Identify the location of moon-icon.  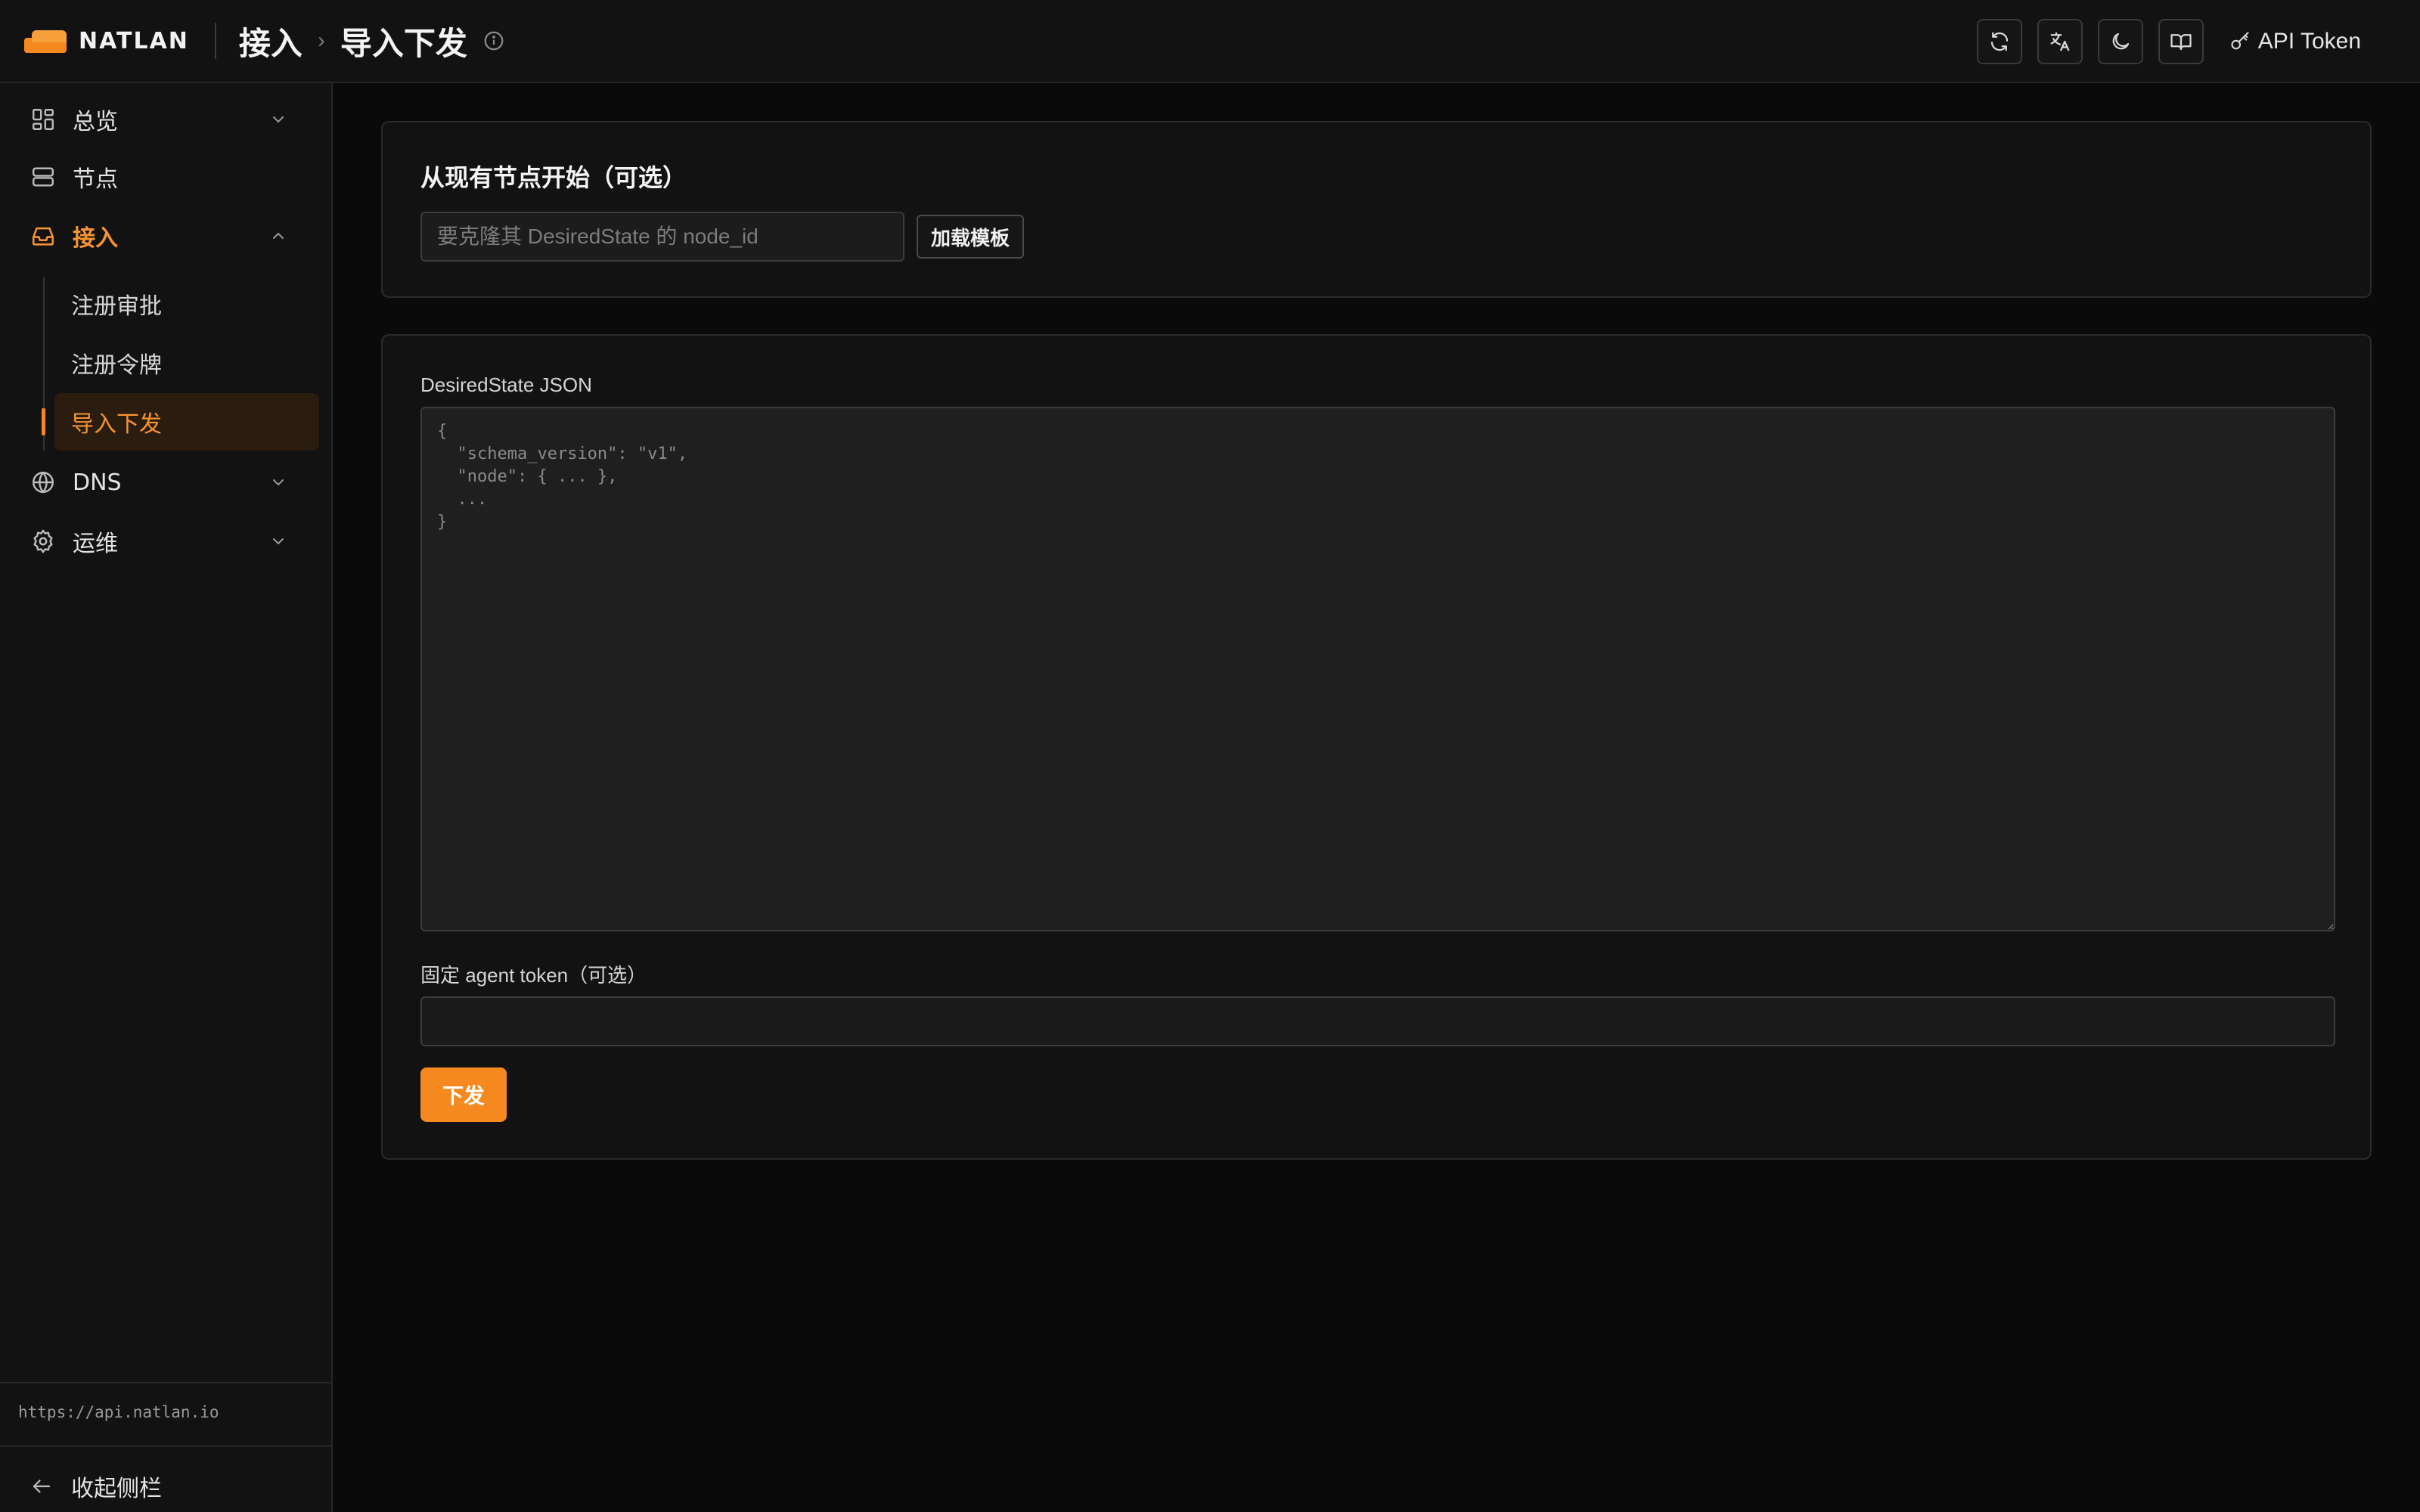
(2120, 42).